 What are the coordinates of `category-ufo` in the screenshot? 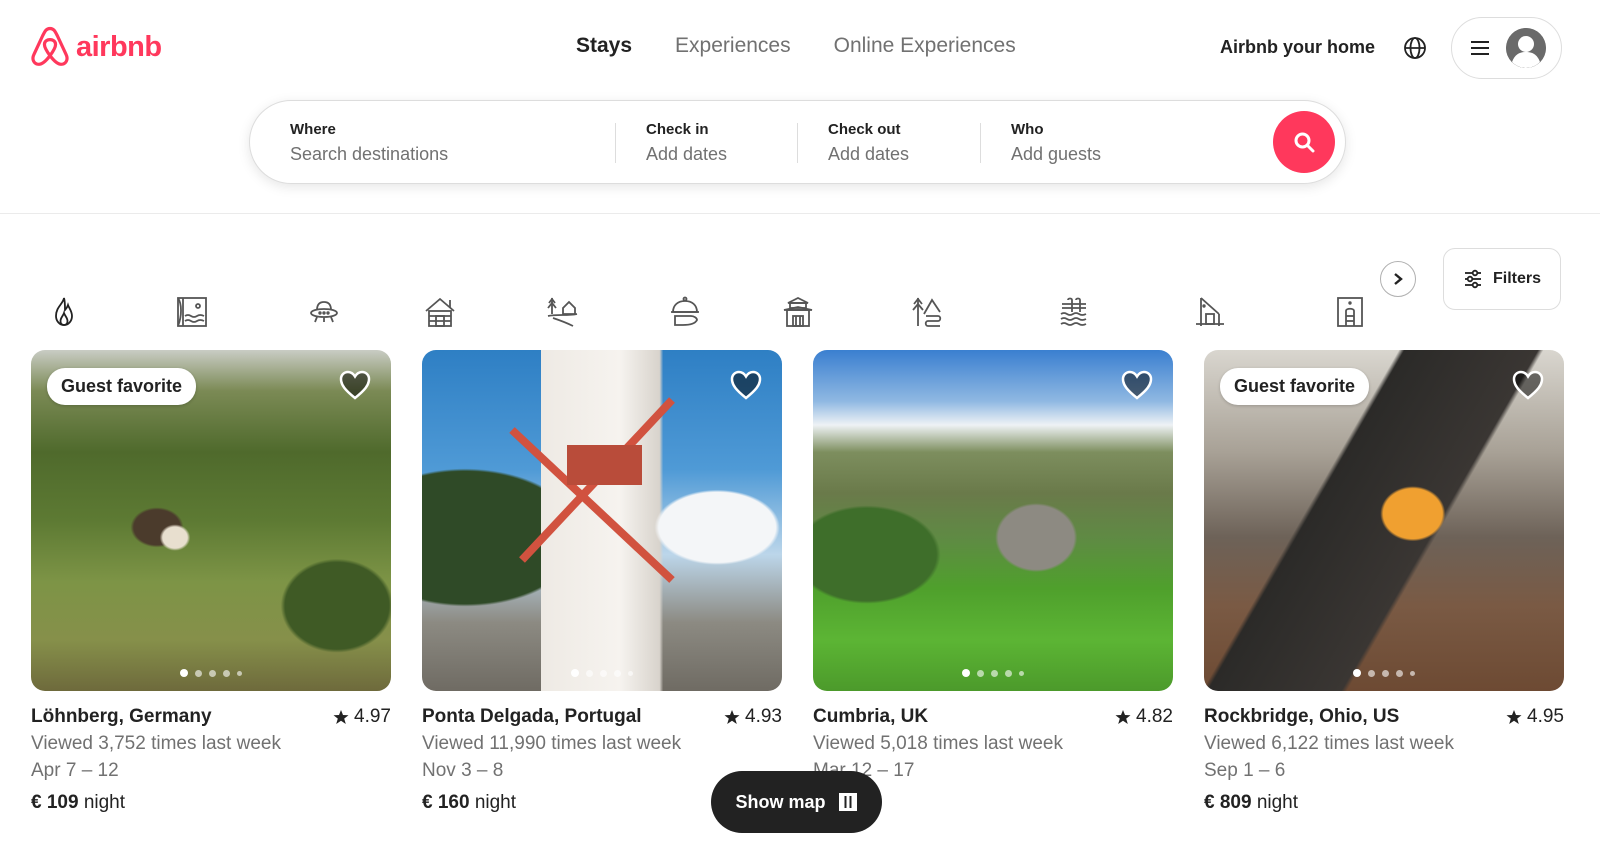 It's located at (324, 312).